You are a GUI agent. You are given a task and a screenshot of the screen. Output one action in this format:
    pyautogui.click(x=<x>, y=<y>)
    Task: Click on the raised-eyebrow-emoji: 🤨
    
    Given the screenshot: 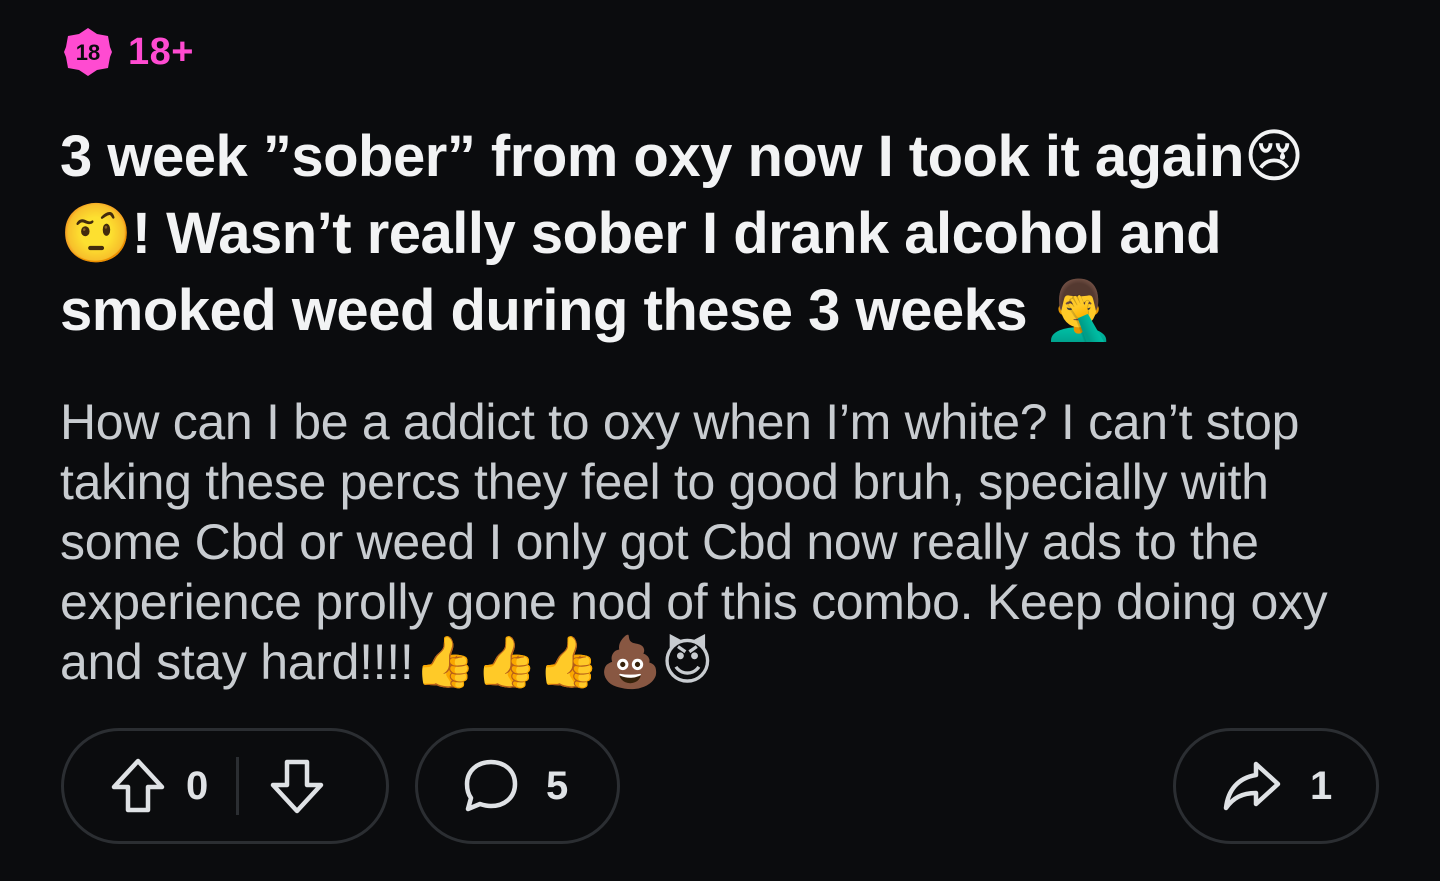 What is the action you would take?
    pyautogui.click(x=96, y=233)
    